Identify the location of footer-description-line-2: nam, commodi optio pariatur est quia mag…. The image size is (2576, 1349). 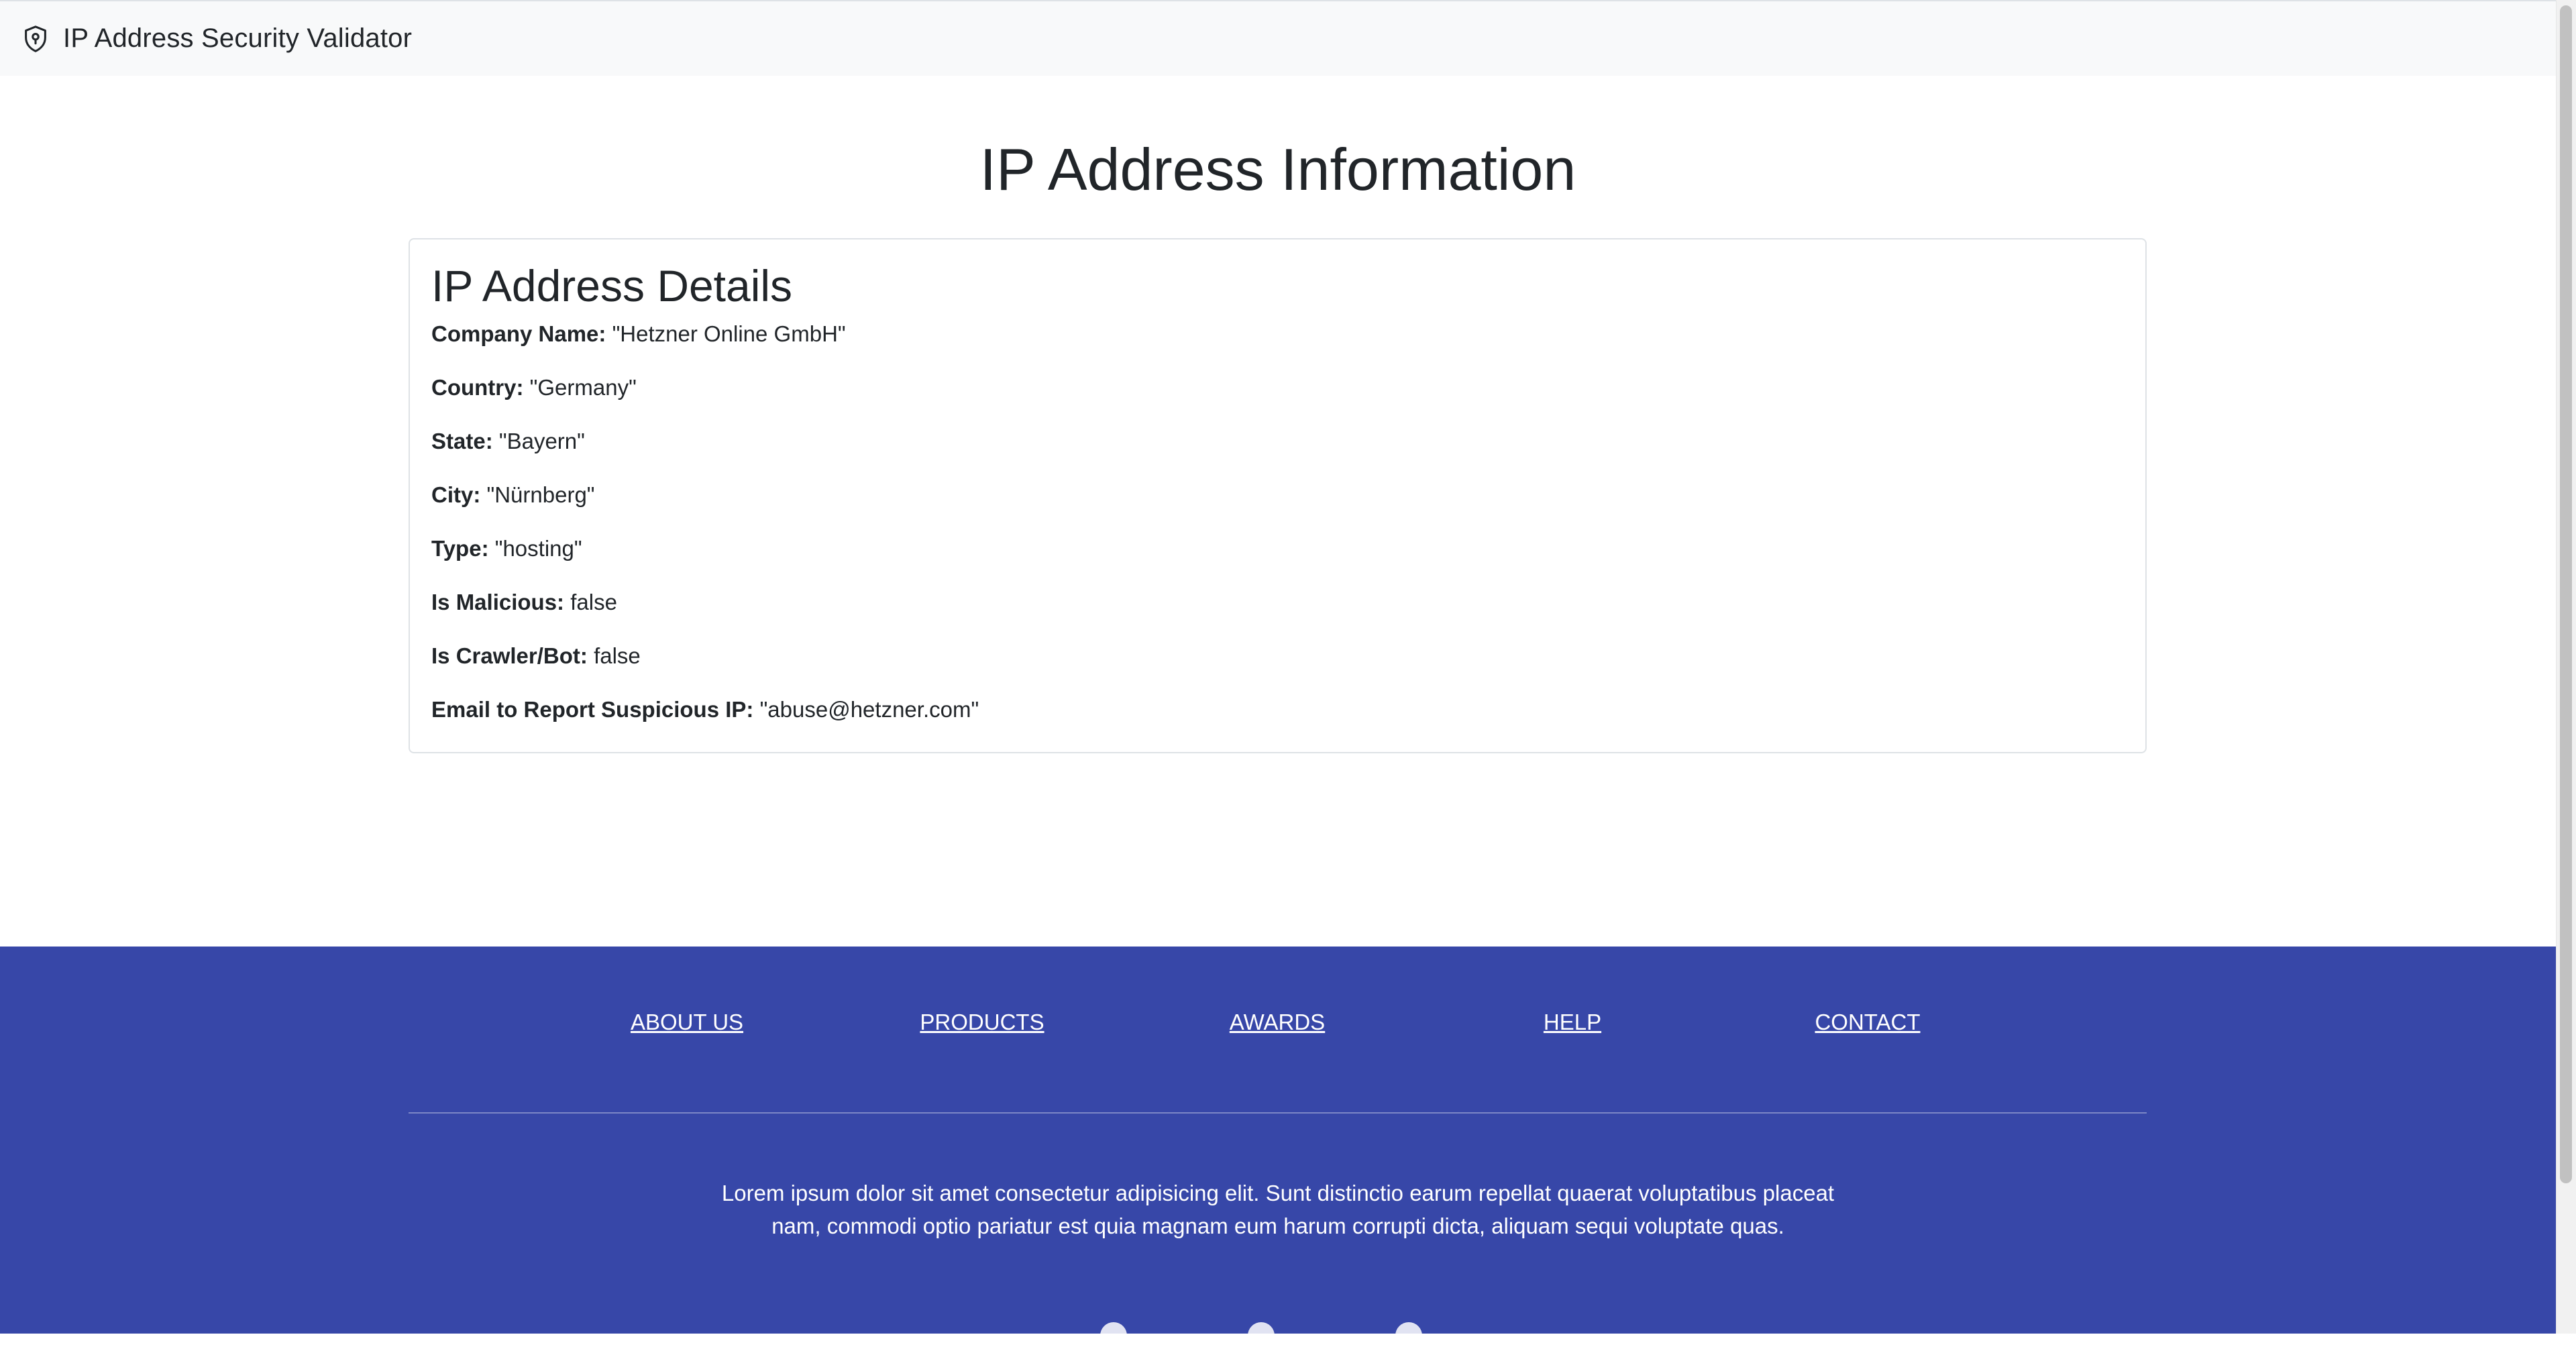
(1277, 1225).